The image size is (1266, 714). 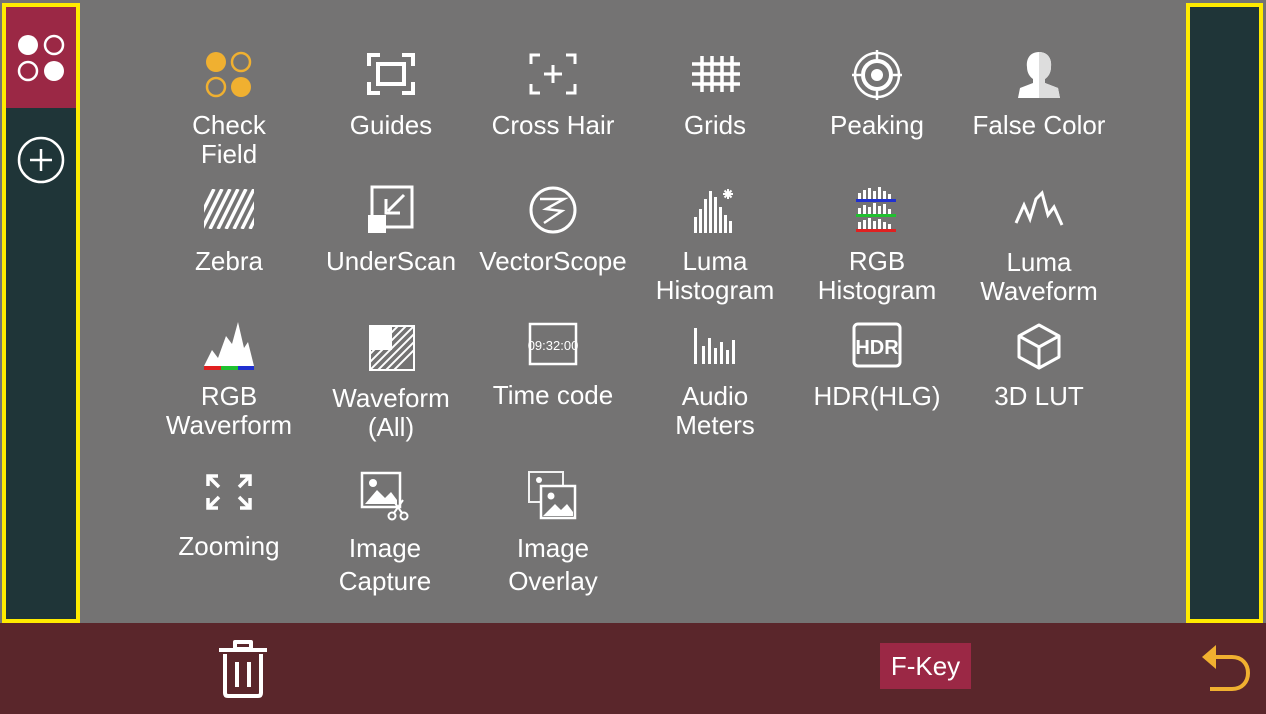 What do you see at coordinates (229, 380) in the screenshot?
I see `function-rgb-waveform: RGB Waverform` at bounding box center [229, 380].